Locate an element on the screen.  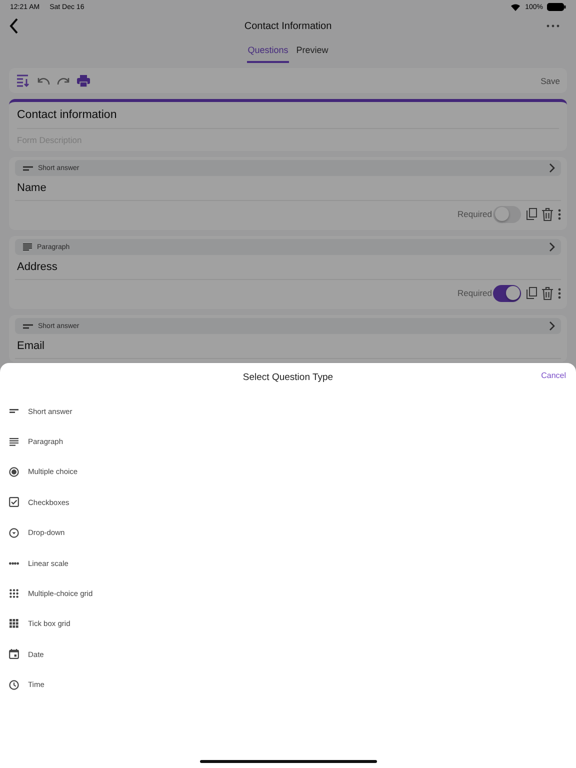
question-title: Name is located at coordinates (288, 188).